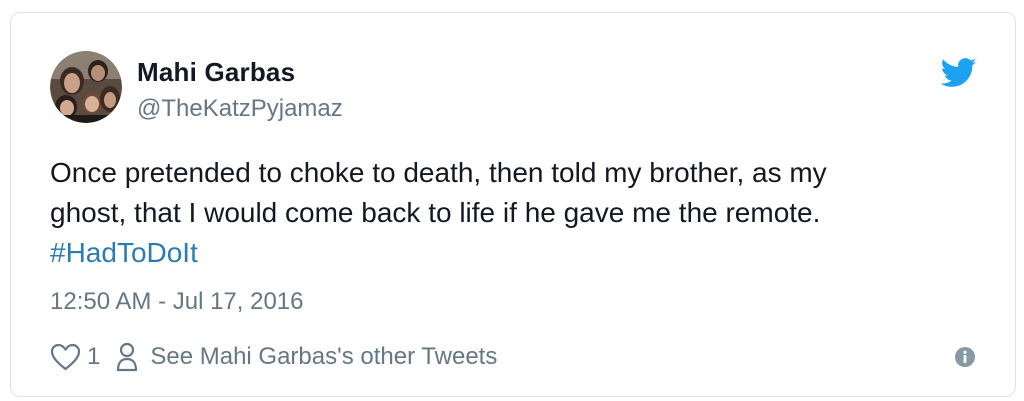 This screenshot has width=1024, height=401. I want to click on other-tweets-link: See Mahi Garbas's other Tweets, so click(323, 357).